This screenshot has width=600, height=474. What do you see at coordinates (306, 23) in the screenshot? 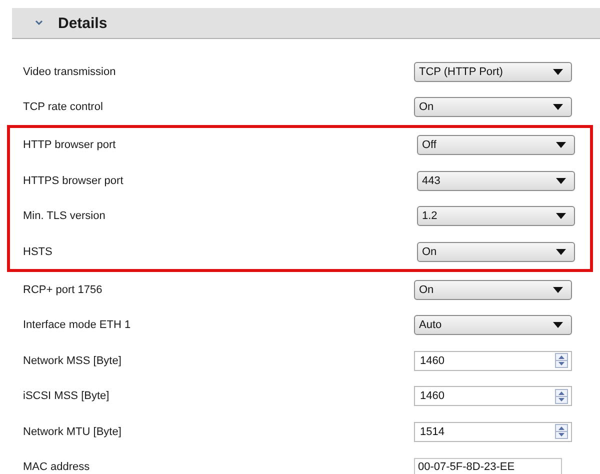
I see `section-header: Details` at bounding box center [306, 23].